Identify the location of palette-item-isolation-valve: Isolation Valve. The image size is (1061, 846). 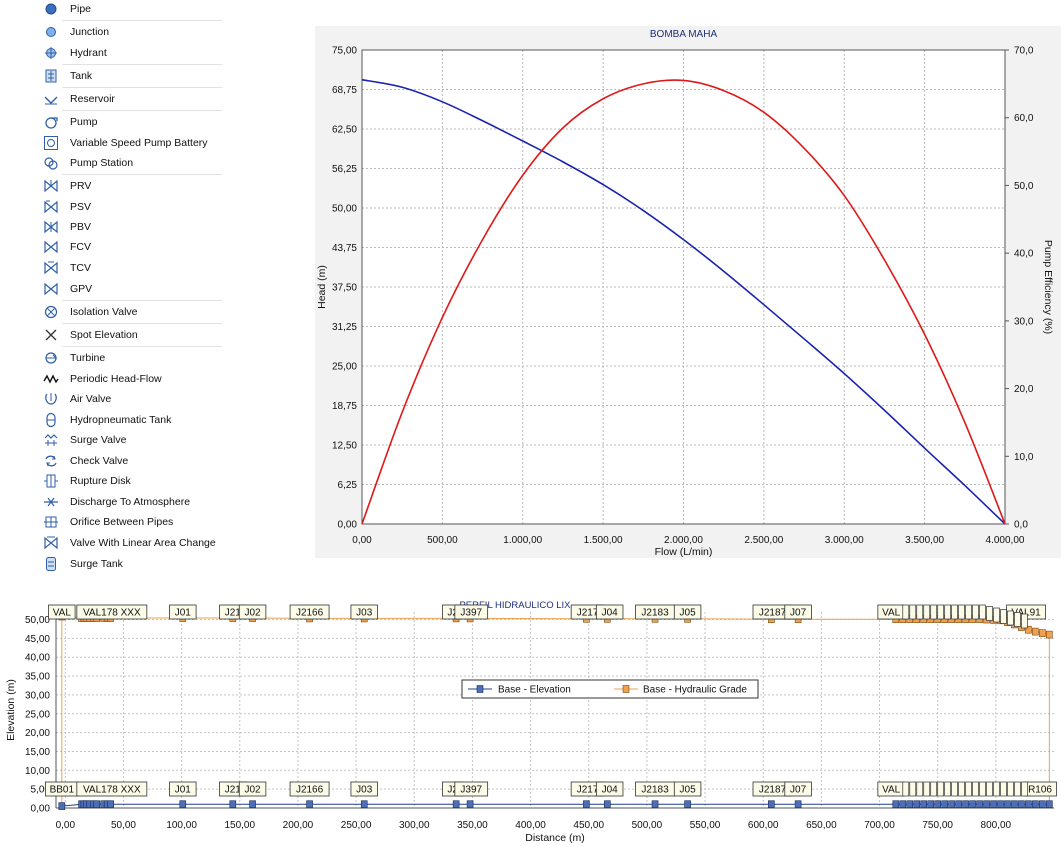
(132, 312).